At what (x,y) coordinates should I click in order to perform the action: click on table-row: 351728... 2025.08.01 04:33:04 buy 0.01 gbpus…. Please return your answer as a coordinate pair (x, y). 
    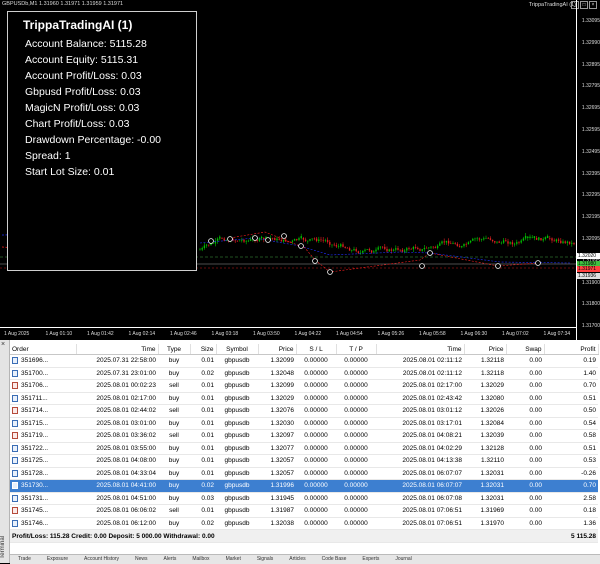
    Looking at the image, I should click on (304, 473).